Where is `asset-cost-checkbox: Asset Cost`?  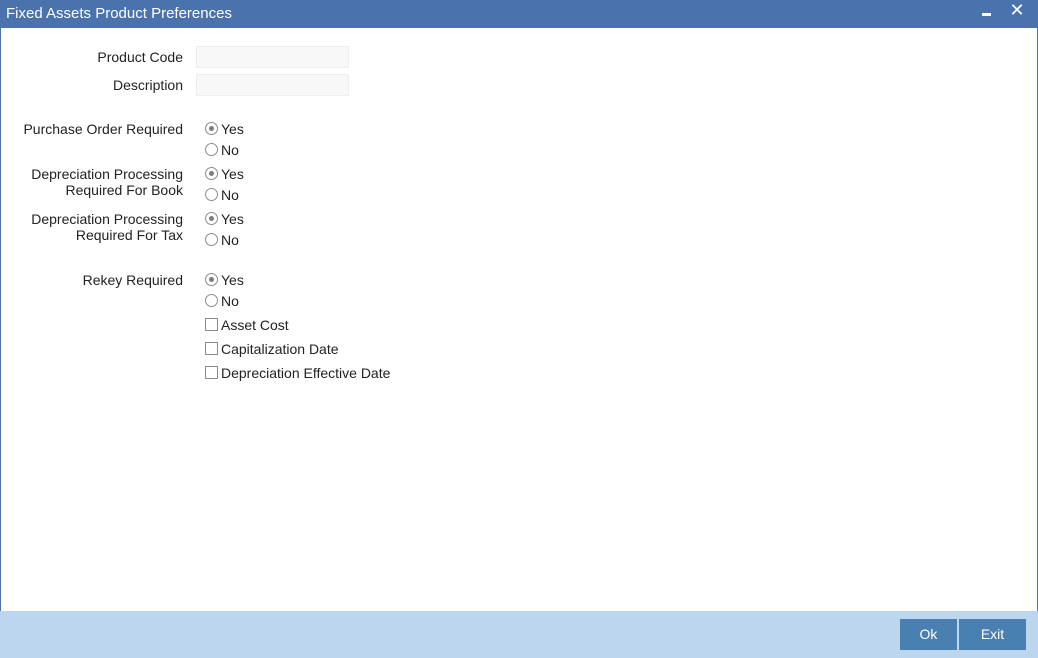
asset-cost-checkbox: Asset Cost is located at coordinates (247, 325).